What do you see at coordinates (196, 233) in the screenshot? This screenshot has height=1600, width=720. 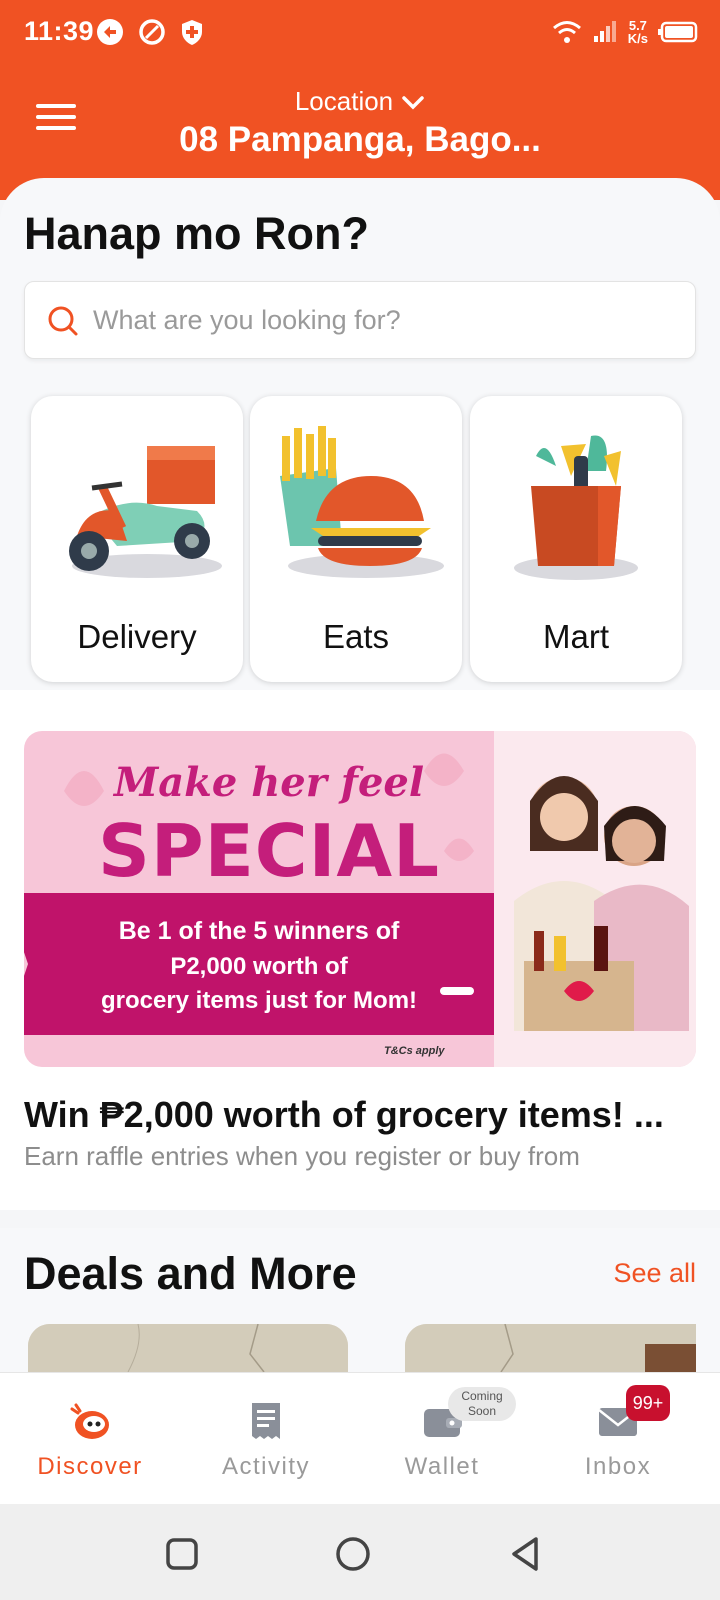 I see `page-title: Hanap mo Ron?` at bounding box center [196, 233].